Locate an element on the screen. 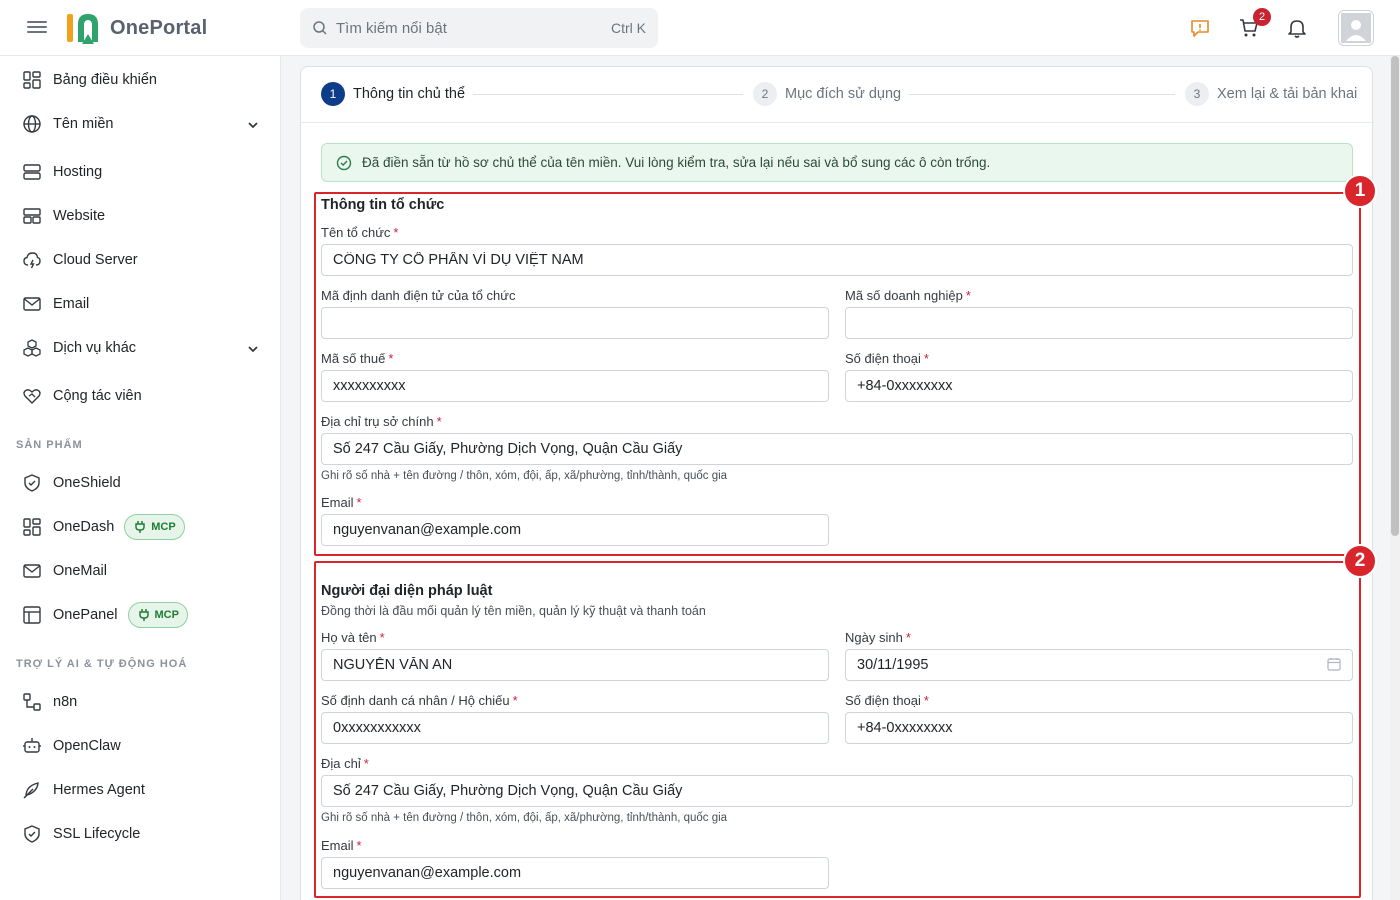 Image resolution: width=1400 pixels, height=900 pixels. cart-count-badge: 2 is located at coordinates (1262, 17).